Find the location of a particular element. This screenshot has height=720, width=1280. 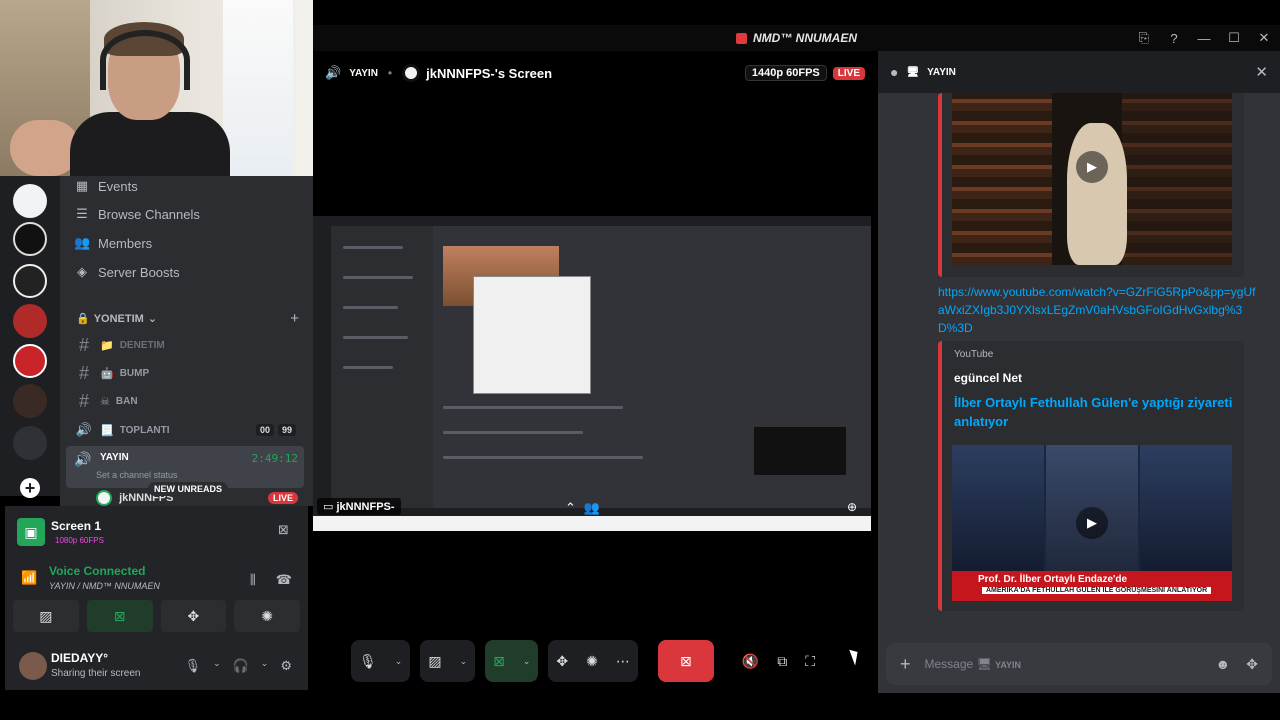

youtube-embed-1: ▶ is located at coordinates (1091, 185).